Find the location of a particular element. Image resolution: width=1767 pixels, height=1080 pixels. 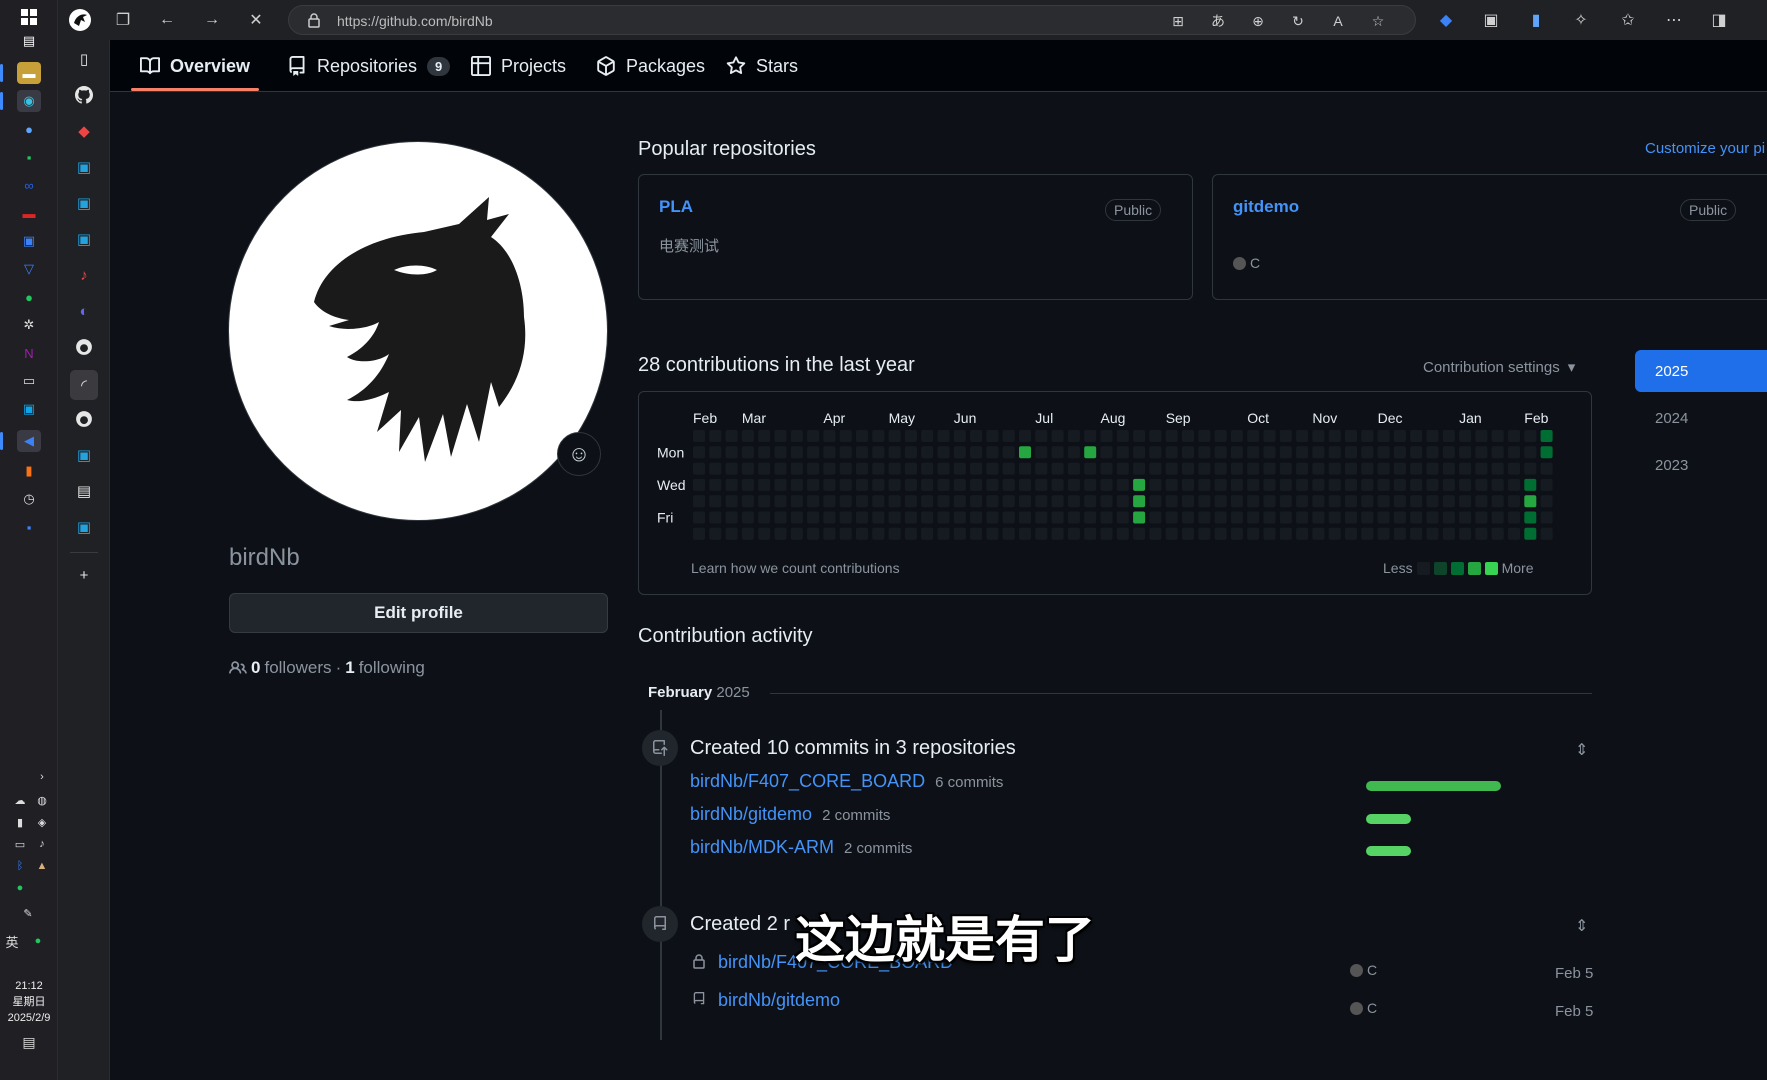

workspaces-icon: ❐ is located at coordinates (123, 20).